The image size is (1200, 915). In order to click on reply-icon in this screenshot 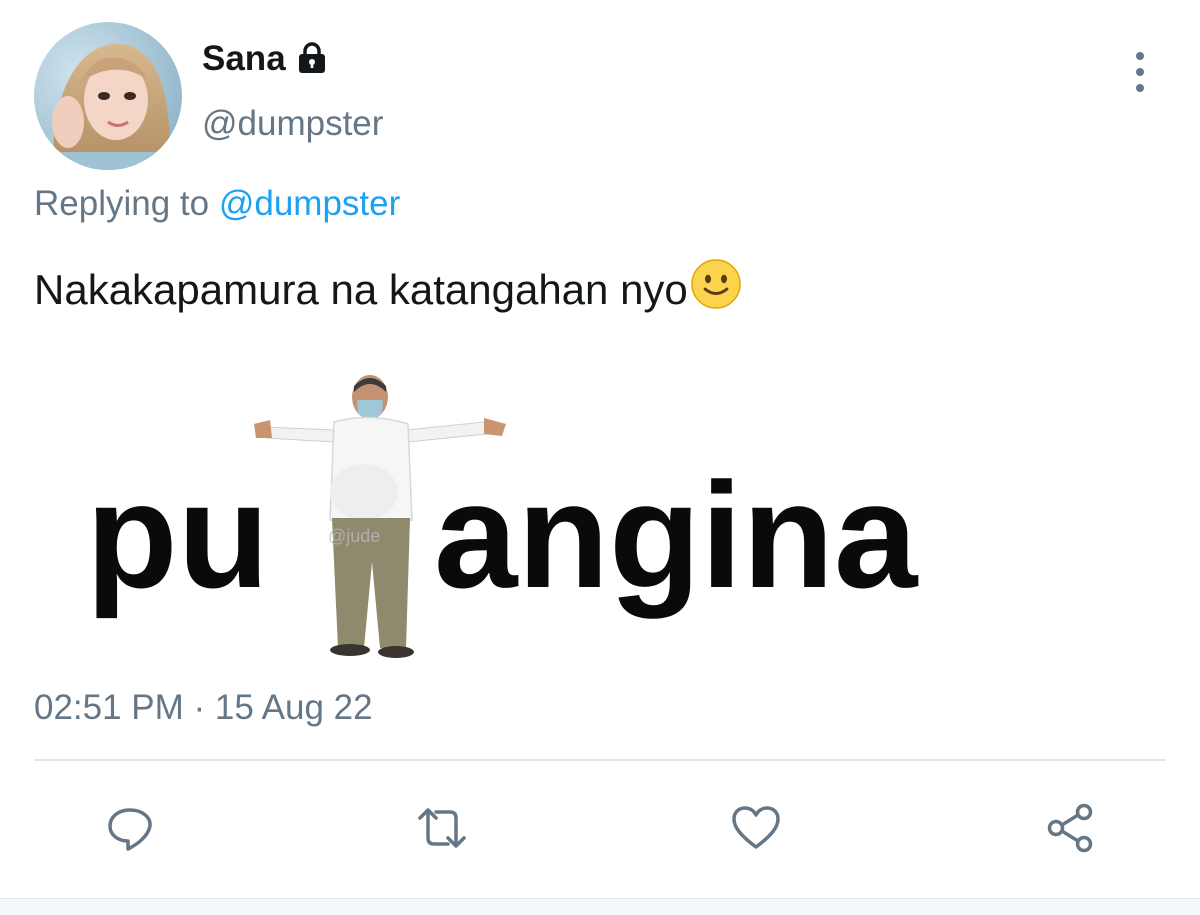, I will do `click(130, 830)`.